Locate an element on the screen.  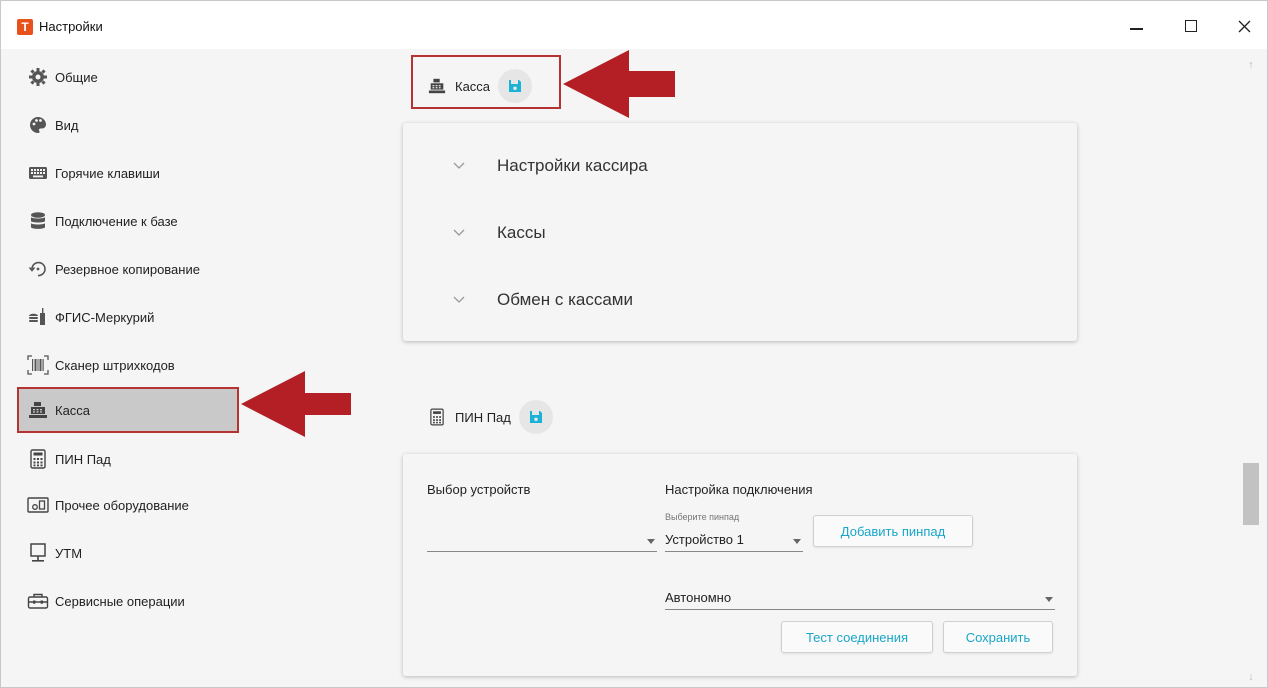
pinpad-section-title: ПИН Пад is located at coordinates (483, 417).